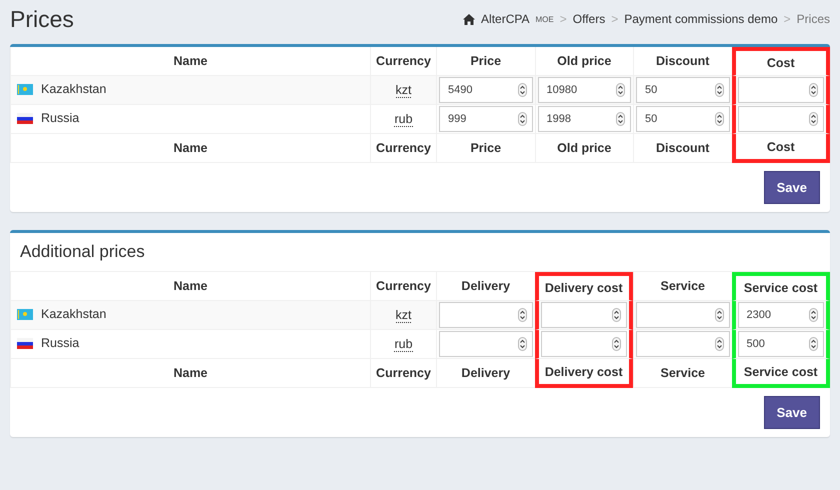  What do you see at coordinates (682, 148) in the screenshot?
I see `column-footer: Discount` at bounding box center [682, 148].